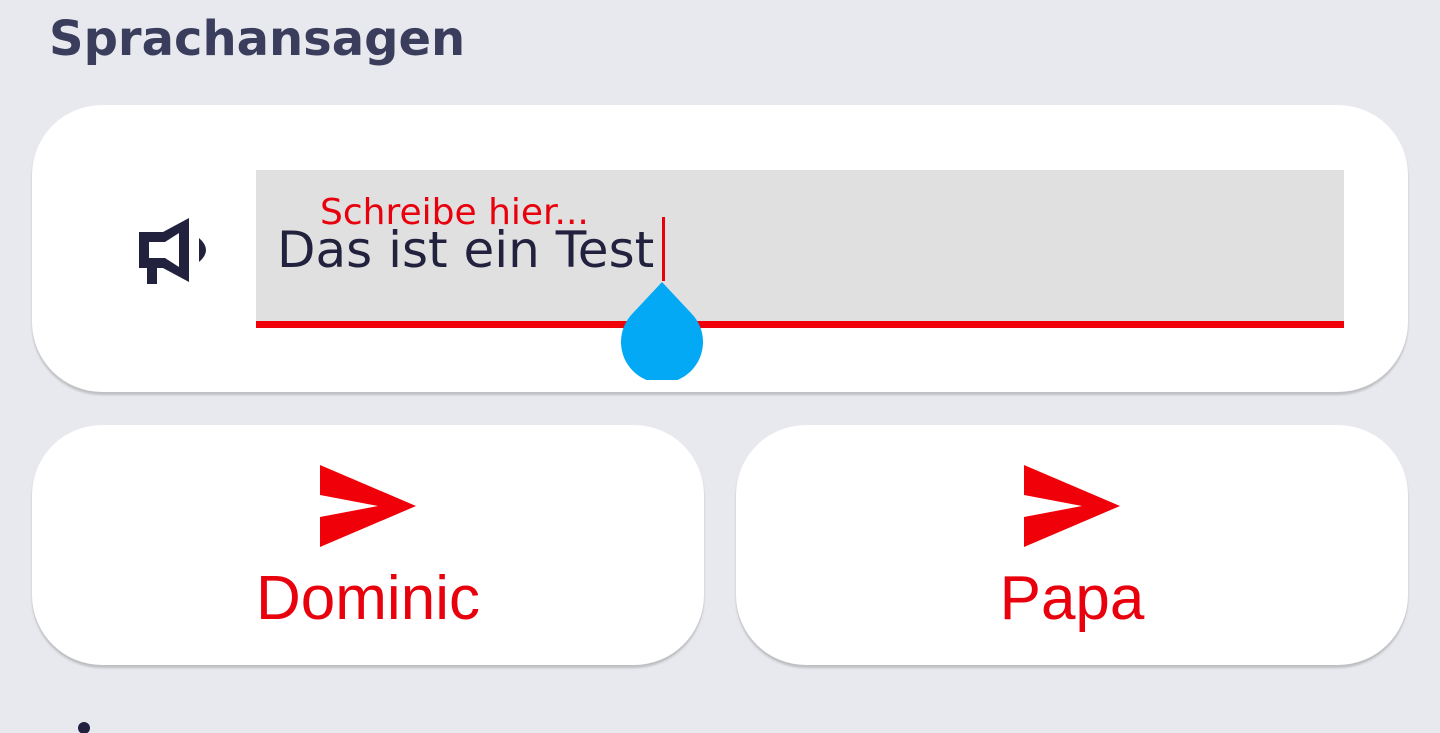 This screenshot has width=1440, height=733. Describe the element at coordinates (368, 598) in the screenshot. I see `send-button-label: Dominic` at that location.